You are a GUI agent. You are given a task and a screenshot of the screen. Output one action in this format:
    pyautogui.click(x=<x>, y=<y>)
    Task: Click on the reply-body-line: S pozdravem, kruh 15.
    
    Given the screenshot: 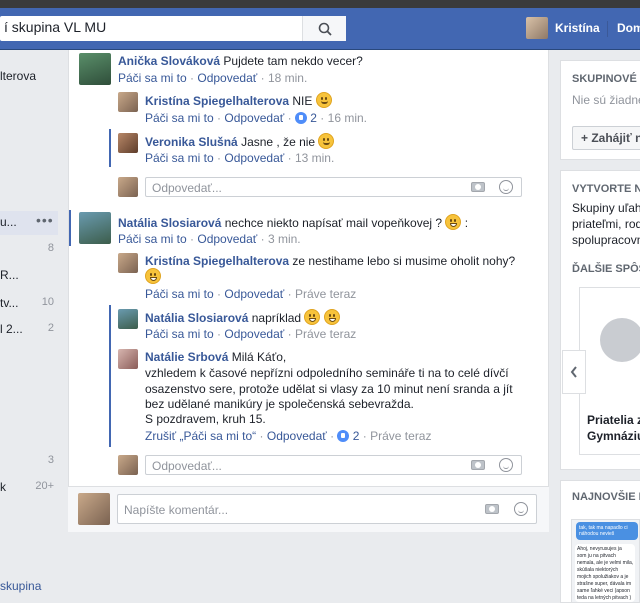 What is the action you would take?
    pyautogui.click(x=205, y=419)
    